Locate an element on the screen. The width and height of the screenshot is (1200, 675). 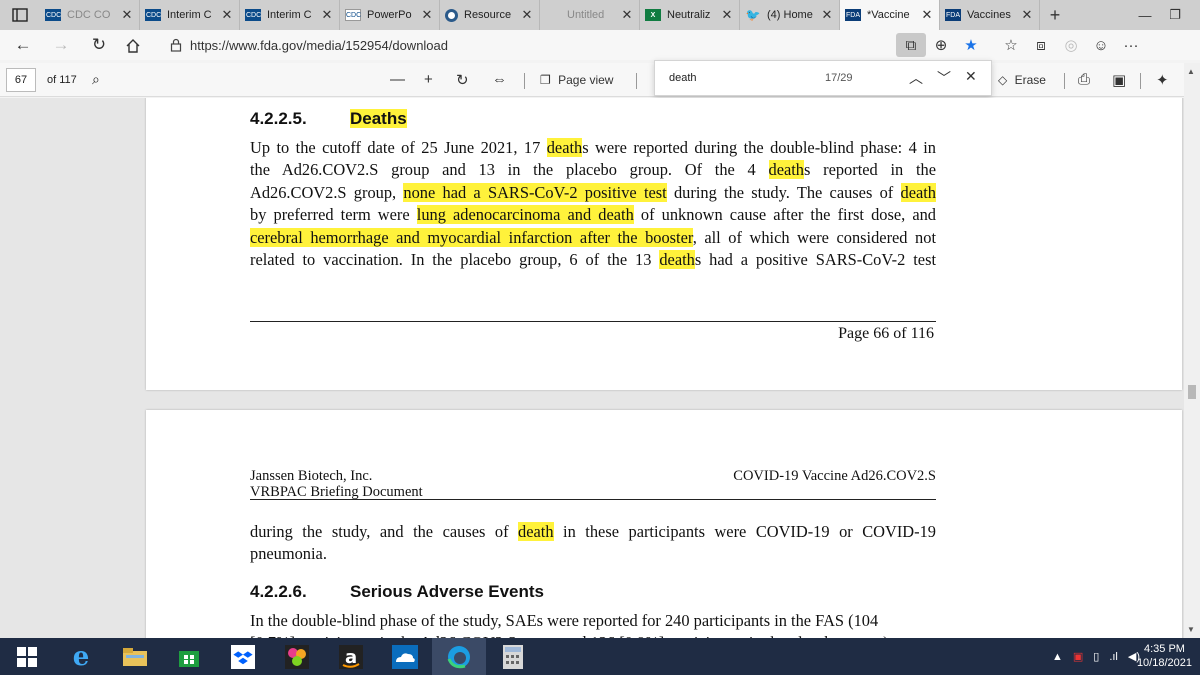
show-hidden-icons-icon: ▲ is located at coordinates (1057, 657).